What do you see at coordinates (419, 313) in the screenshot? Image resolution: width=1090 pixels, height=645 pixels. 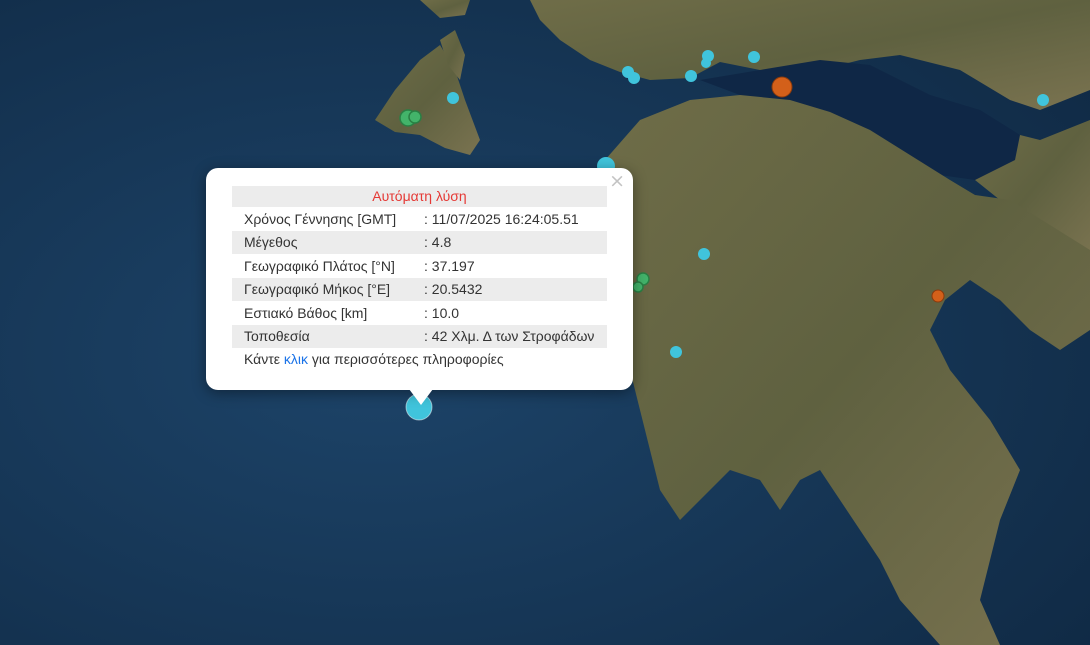 I see `info-row-depth: Εστιακό Βάθος [km] : 10.0` at bounding box center [419, 313].